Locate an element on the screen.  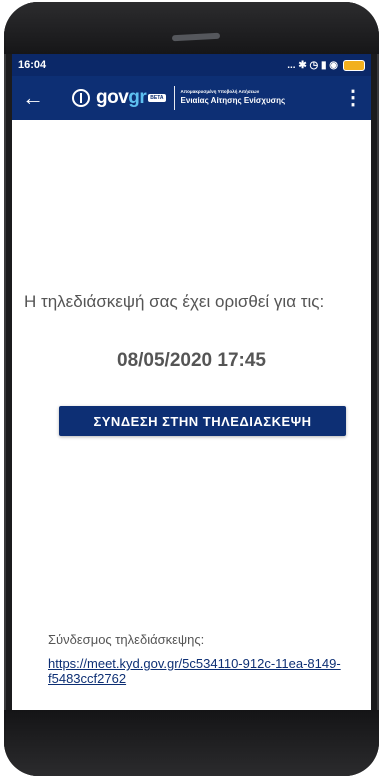
appointment-message: Η τηλεδιάσκεψή σας έχει ορισθεί για τις: is located at coordinates (174, 301).